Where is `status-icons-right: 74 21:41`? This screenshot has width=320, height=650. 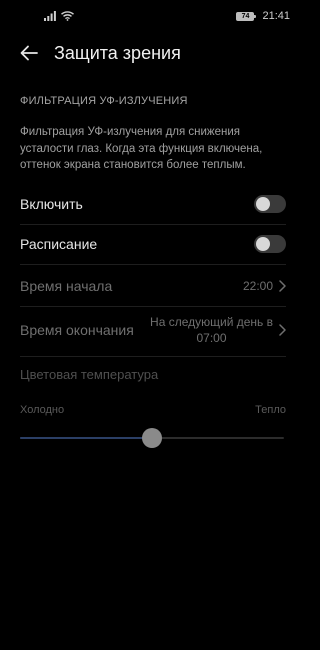 status-icons-right: 74 21:41 is located at coordinates (263, 16).